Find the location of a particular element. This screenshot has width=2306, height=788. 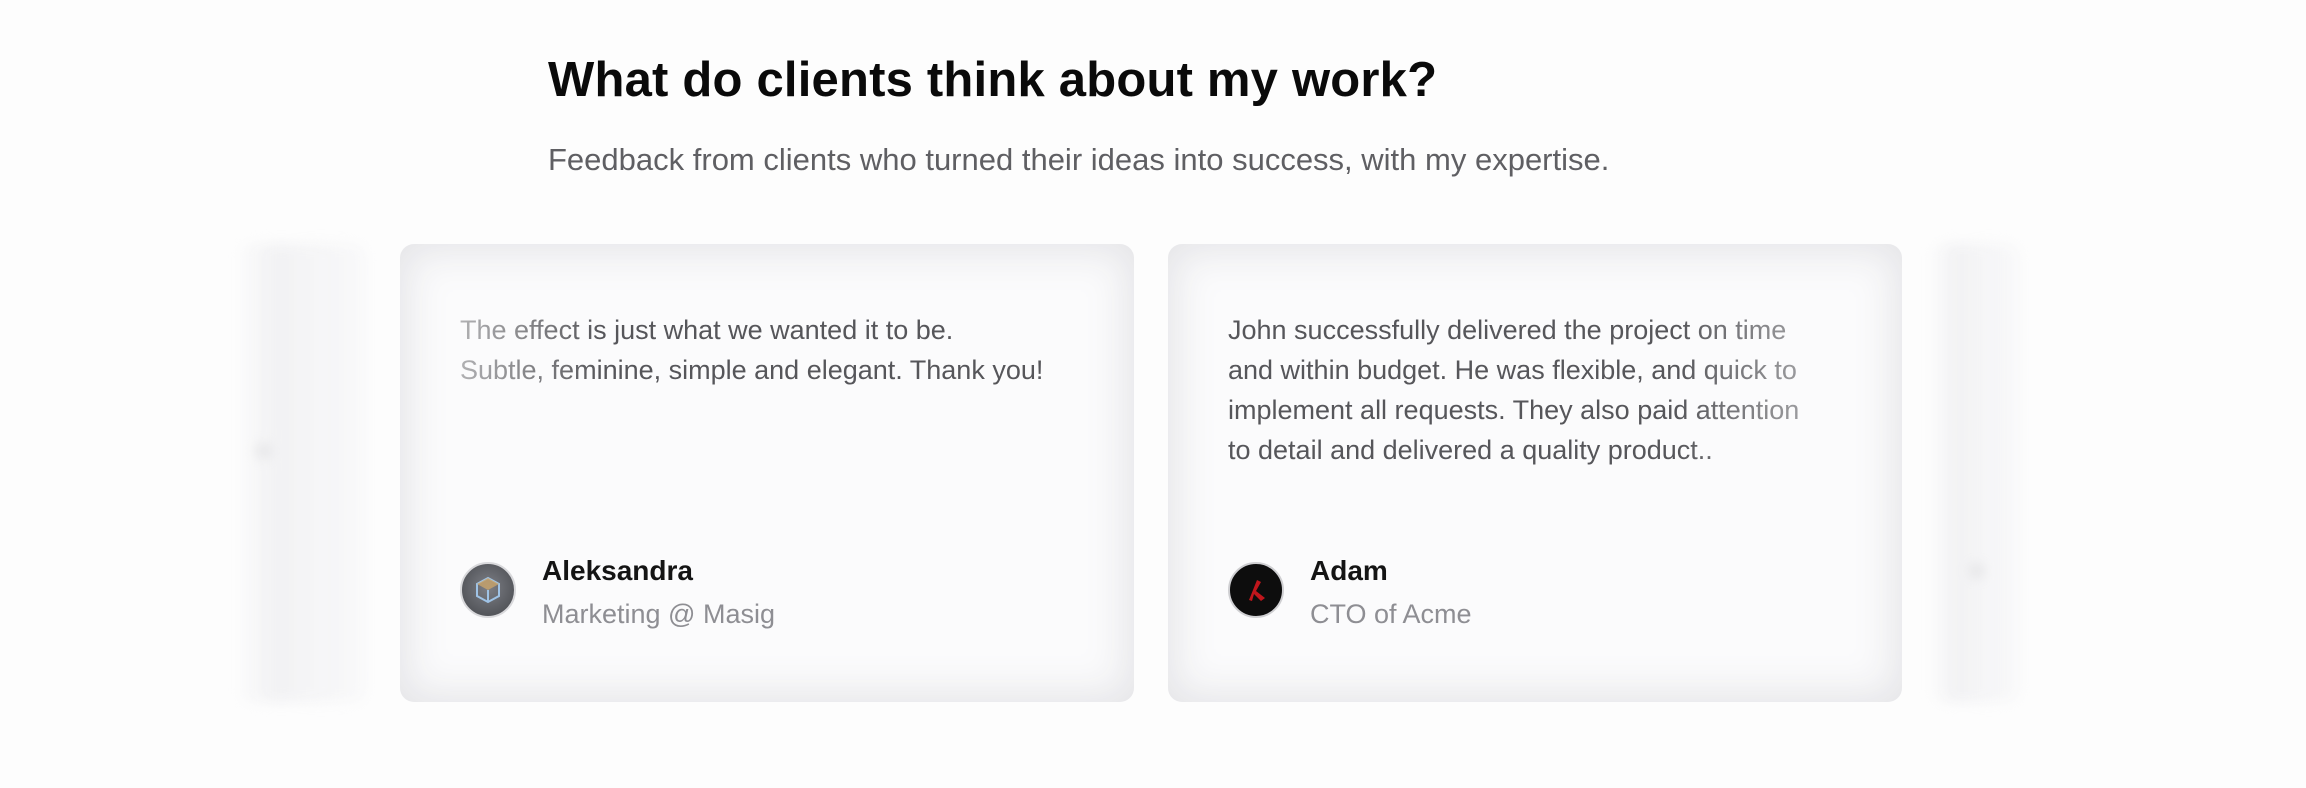

section-title: What do clients think about my work? is located at coordinates (993, 80).